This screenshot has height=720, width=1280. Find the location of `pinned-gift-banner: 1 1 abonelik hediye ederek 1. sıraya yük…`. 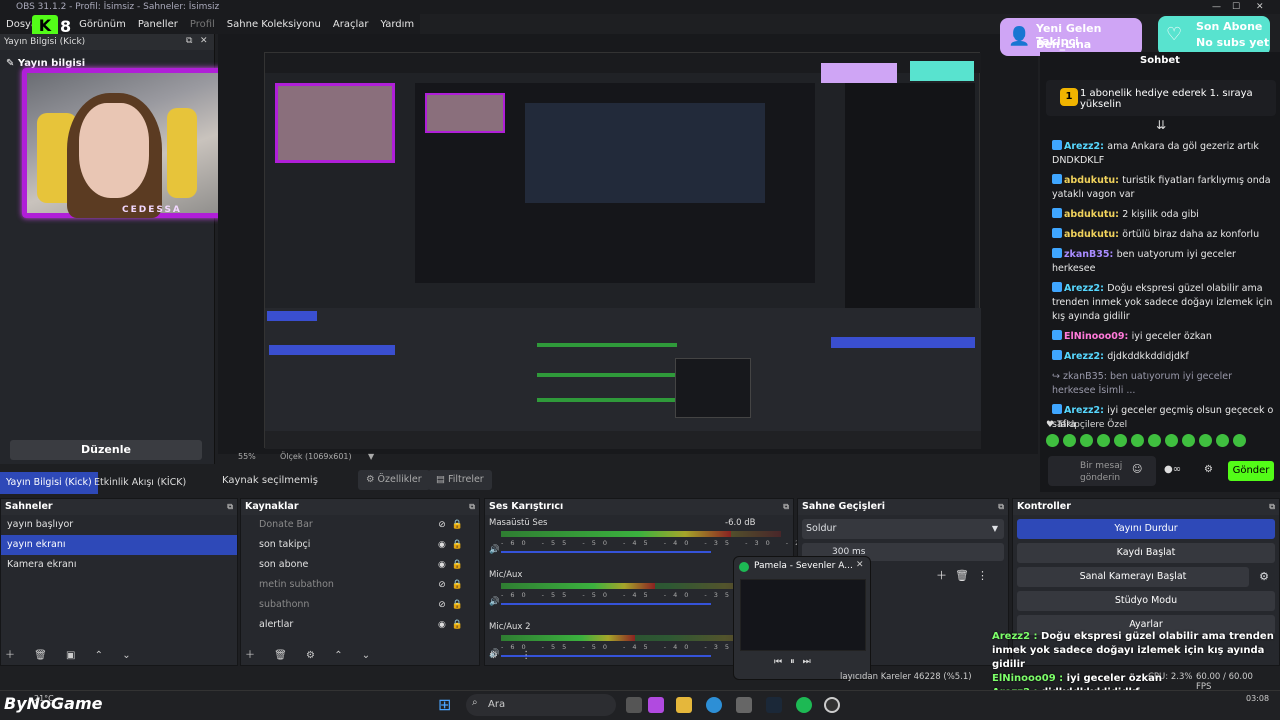

pinned-gift-banner: 1 1 abonelik hediye ederek 1. sıraya yük… is located at coordinates (1161, 98).